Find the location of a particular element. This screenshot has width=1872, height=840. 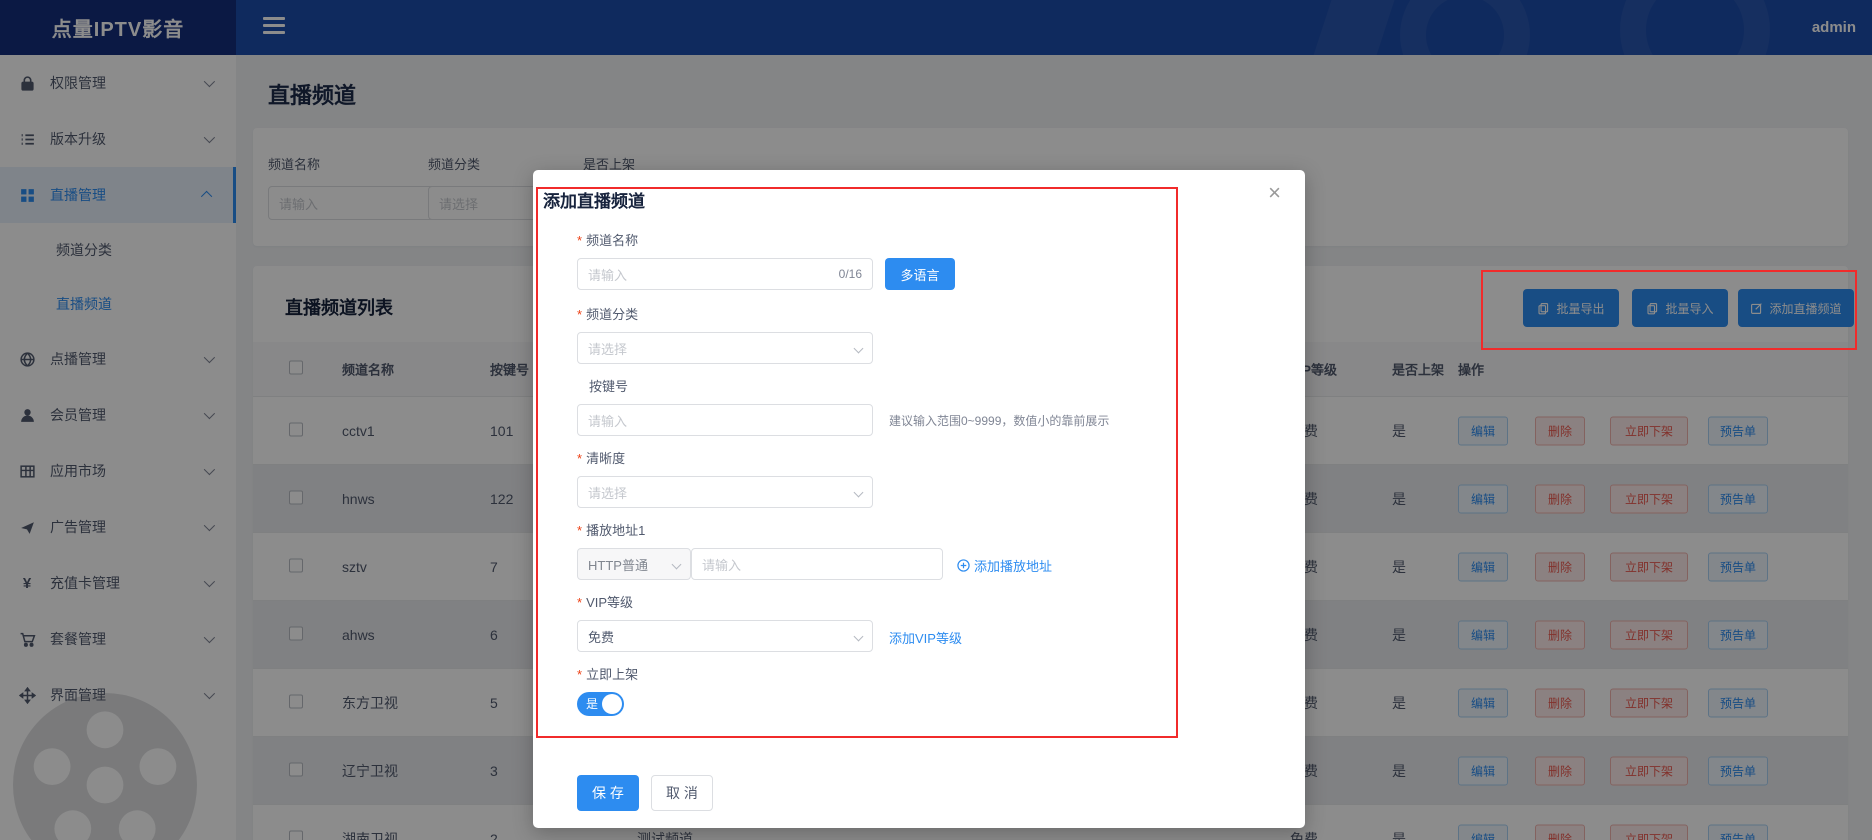

key-number-input: 请输入 is located at coordinates (725, 420).